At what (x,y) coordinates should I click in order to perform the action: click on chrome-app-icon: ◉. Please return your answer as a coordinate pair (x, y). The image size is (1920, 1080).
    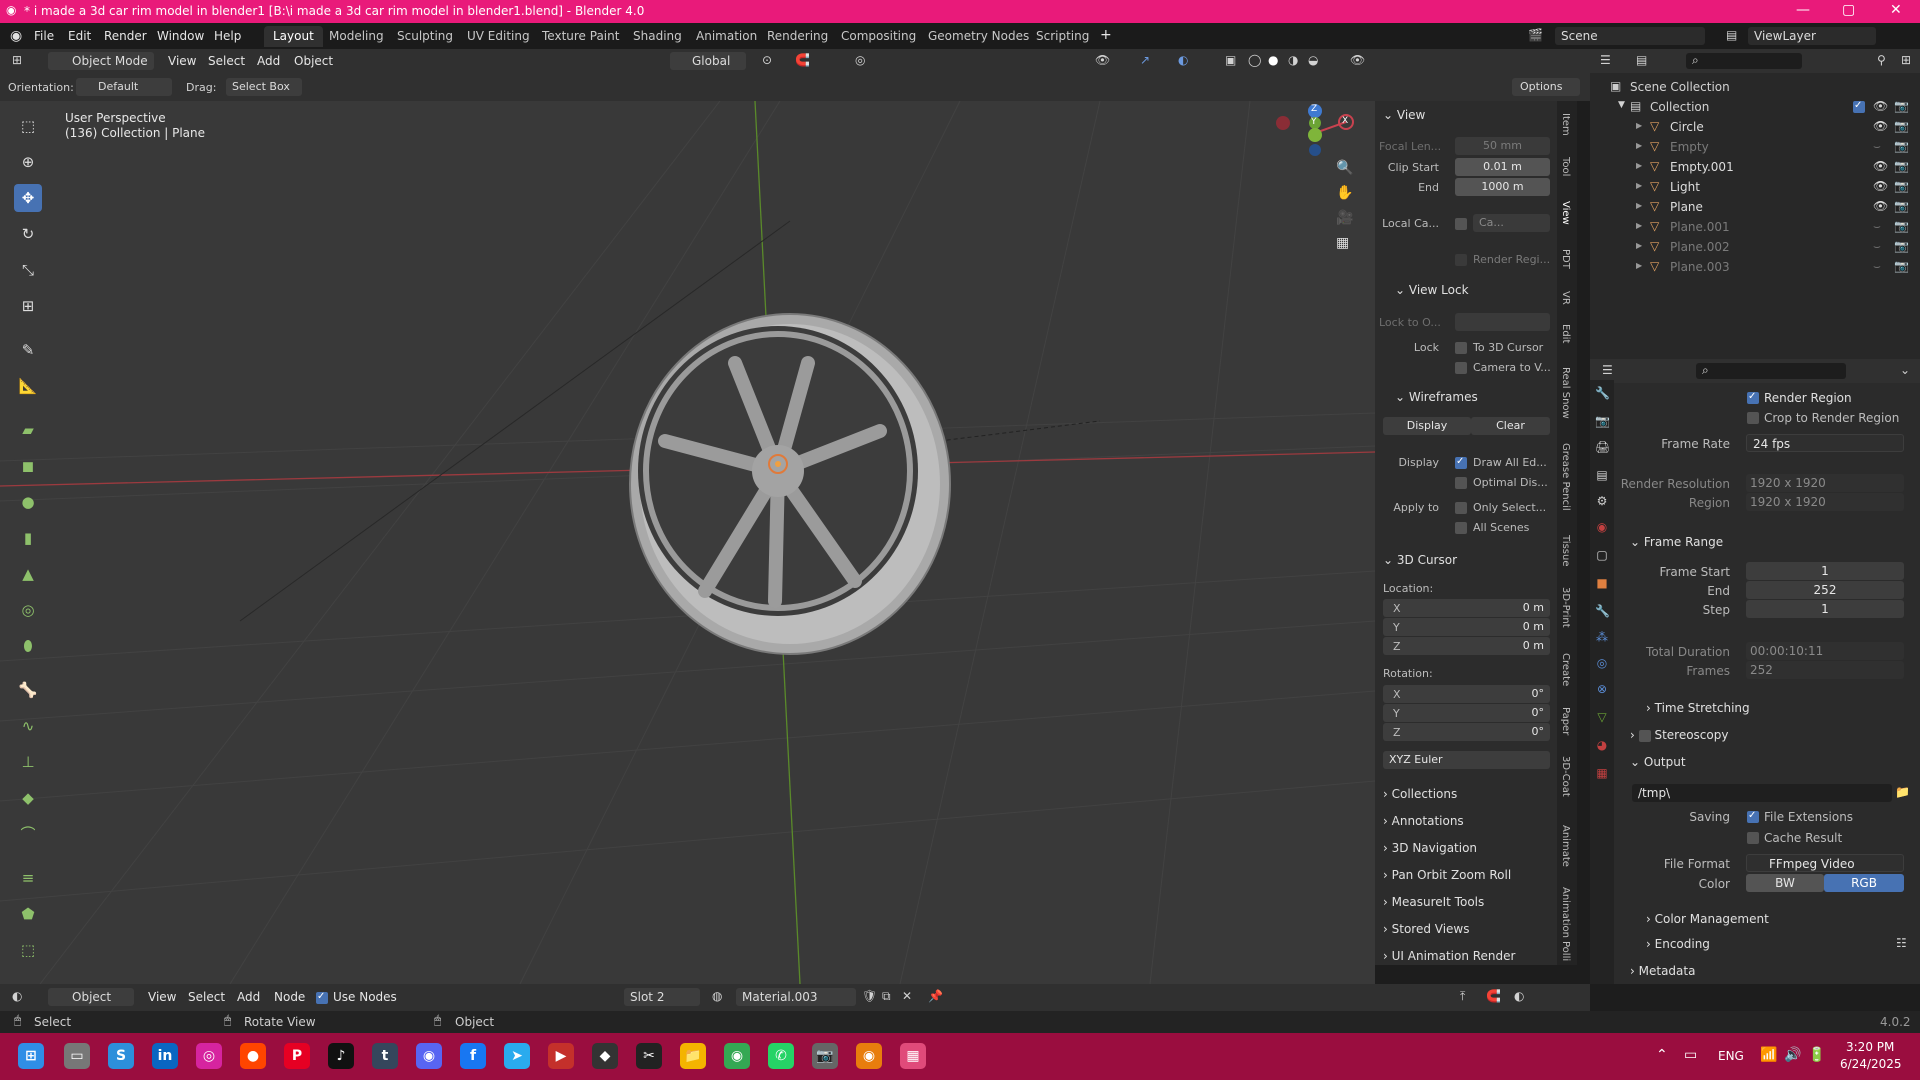
    Looking at the image, I should click on (737, 1056).